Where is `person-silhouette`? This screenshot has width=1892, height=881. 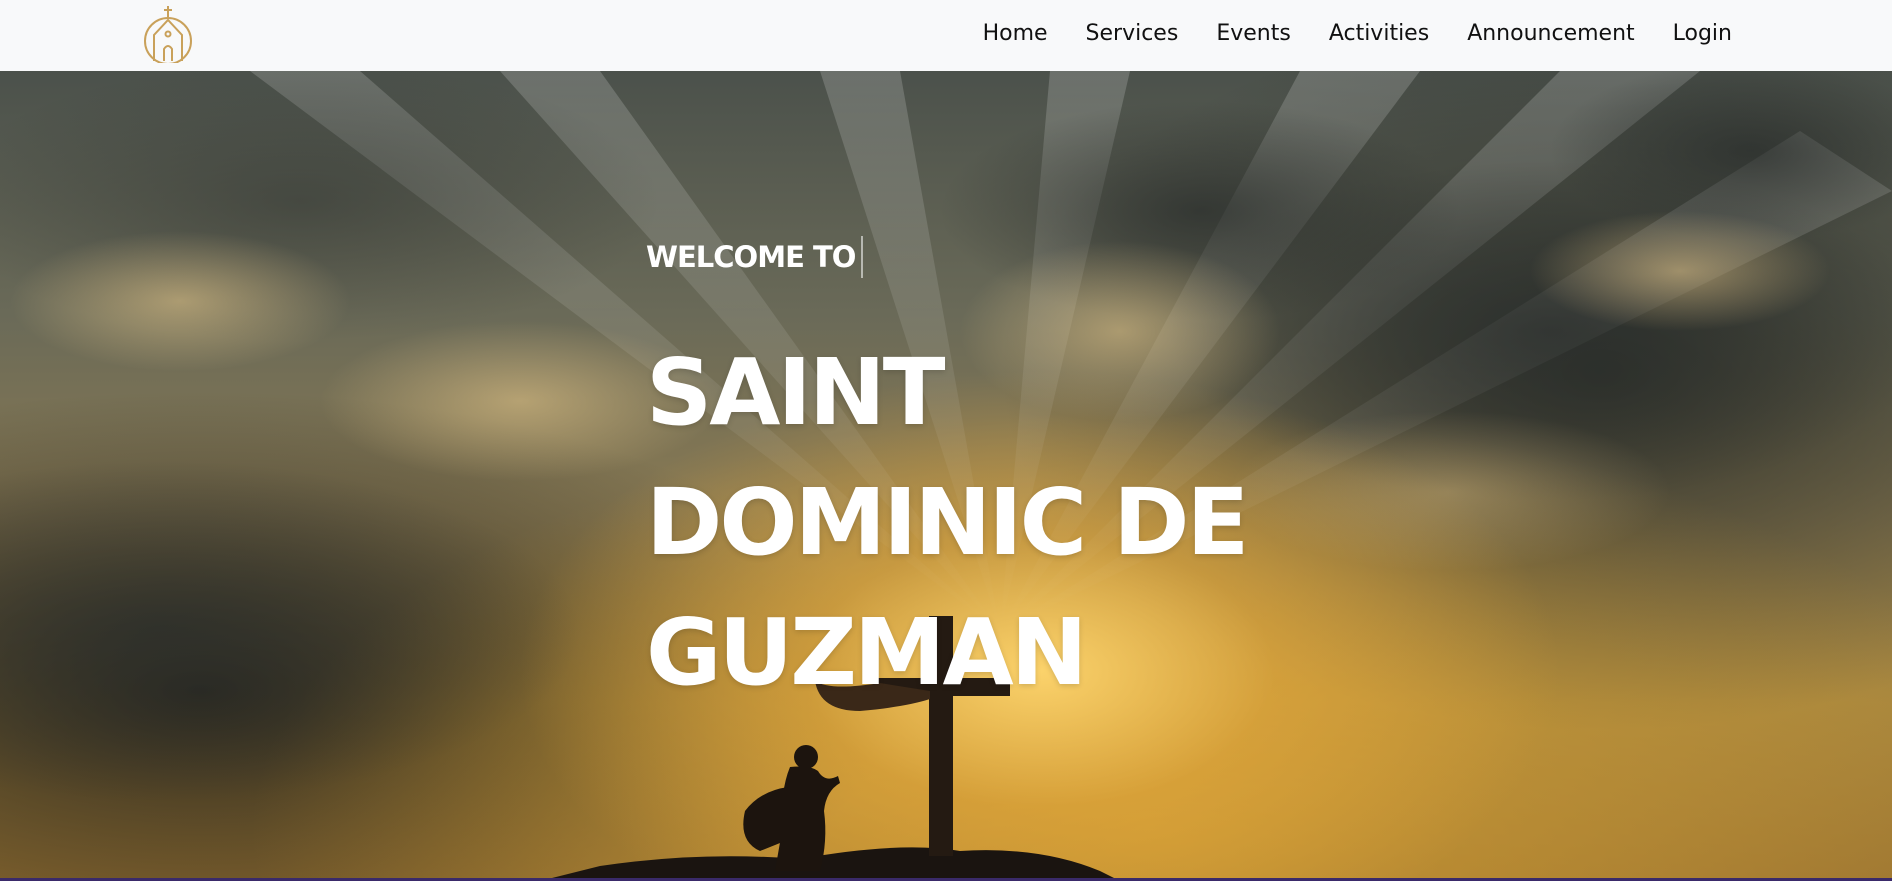
person-silhouette is located at coordinates (791, 808).